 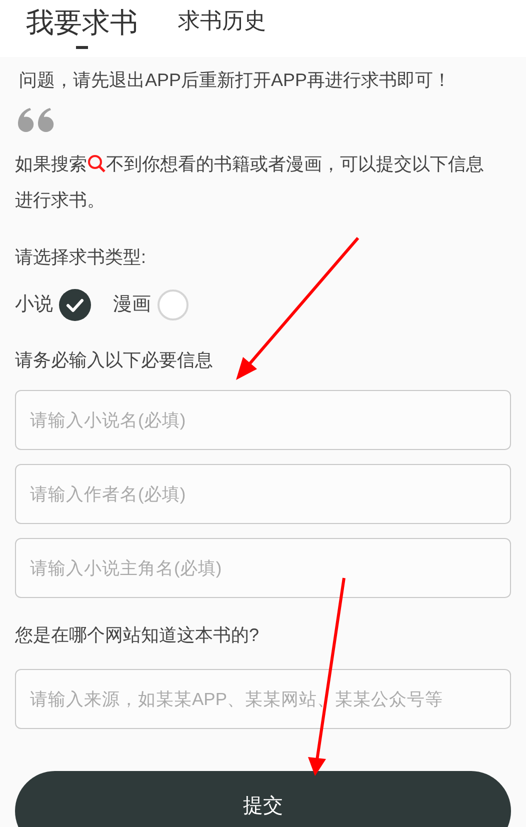 I want to click on input-field: 请输入作者名(必填), so click(x=263, y=494).